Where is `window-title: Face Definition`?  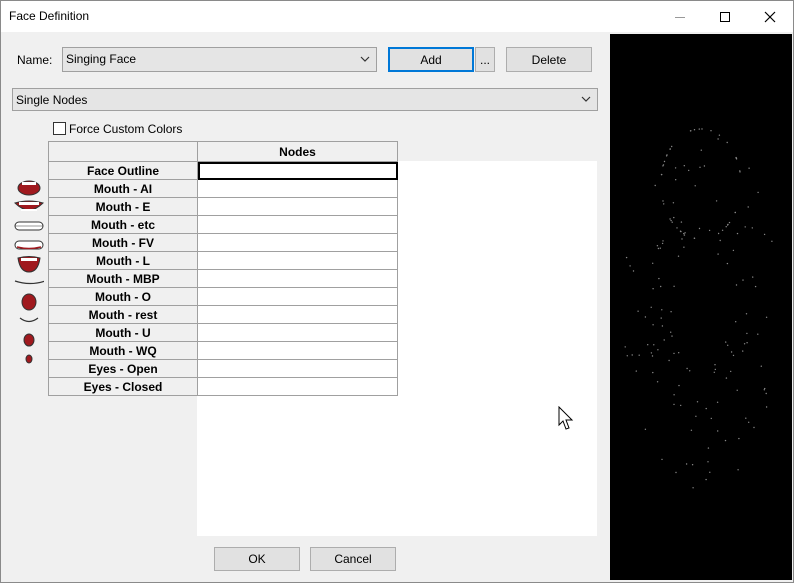
window-title: Face Definition is located at coordinates (49, 16).